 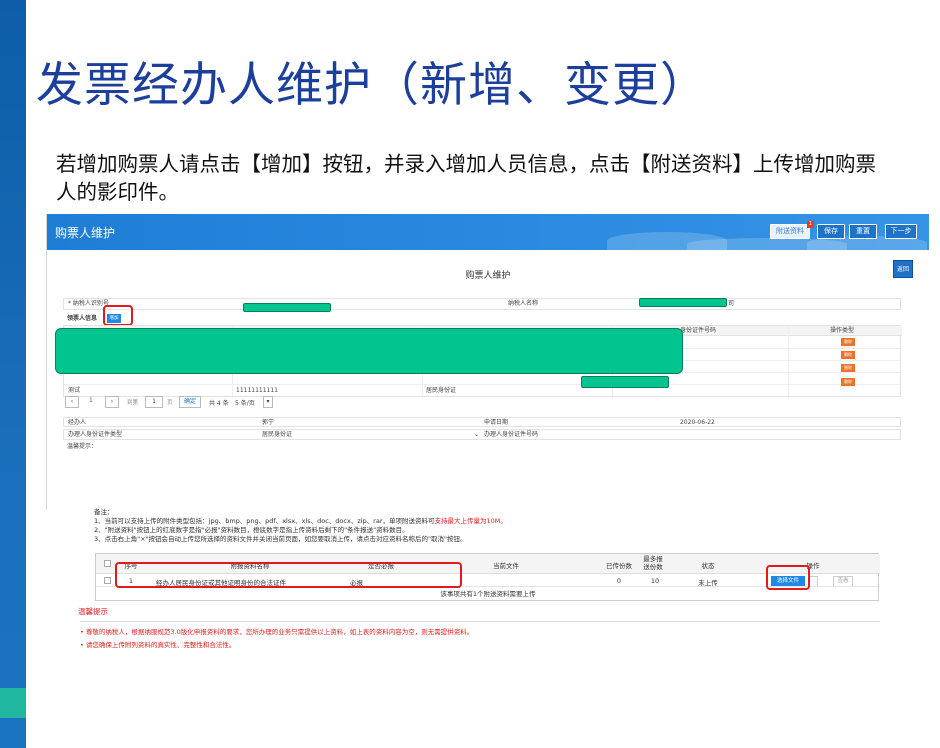 What do you see at coordinates (483, 384) in the screenshot?
I see `row-divider` at bounding box center [483, 384].